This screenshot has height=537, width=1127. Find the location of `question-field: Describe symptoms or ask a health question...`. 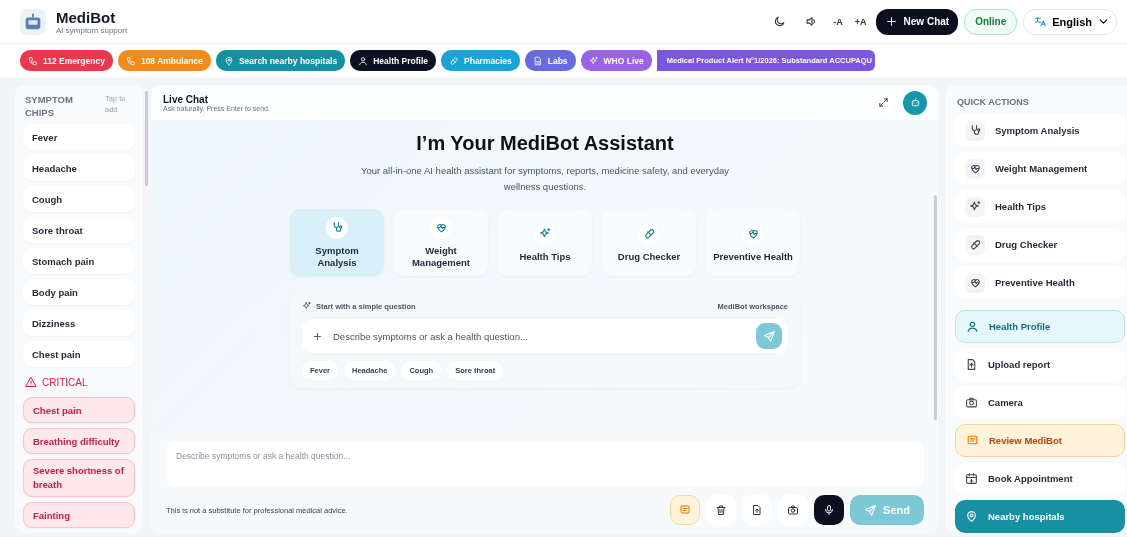

question-field: Describe symptoms or ask a health question... is located at coordinates (545, 336).